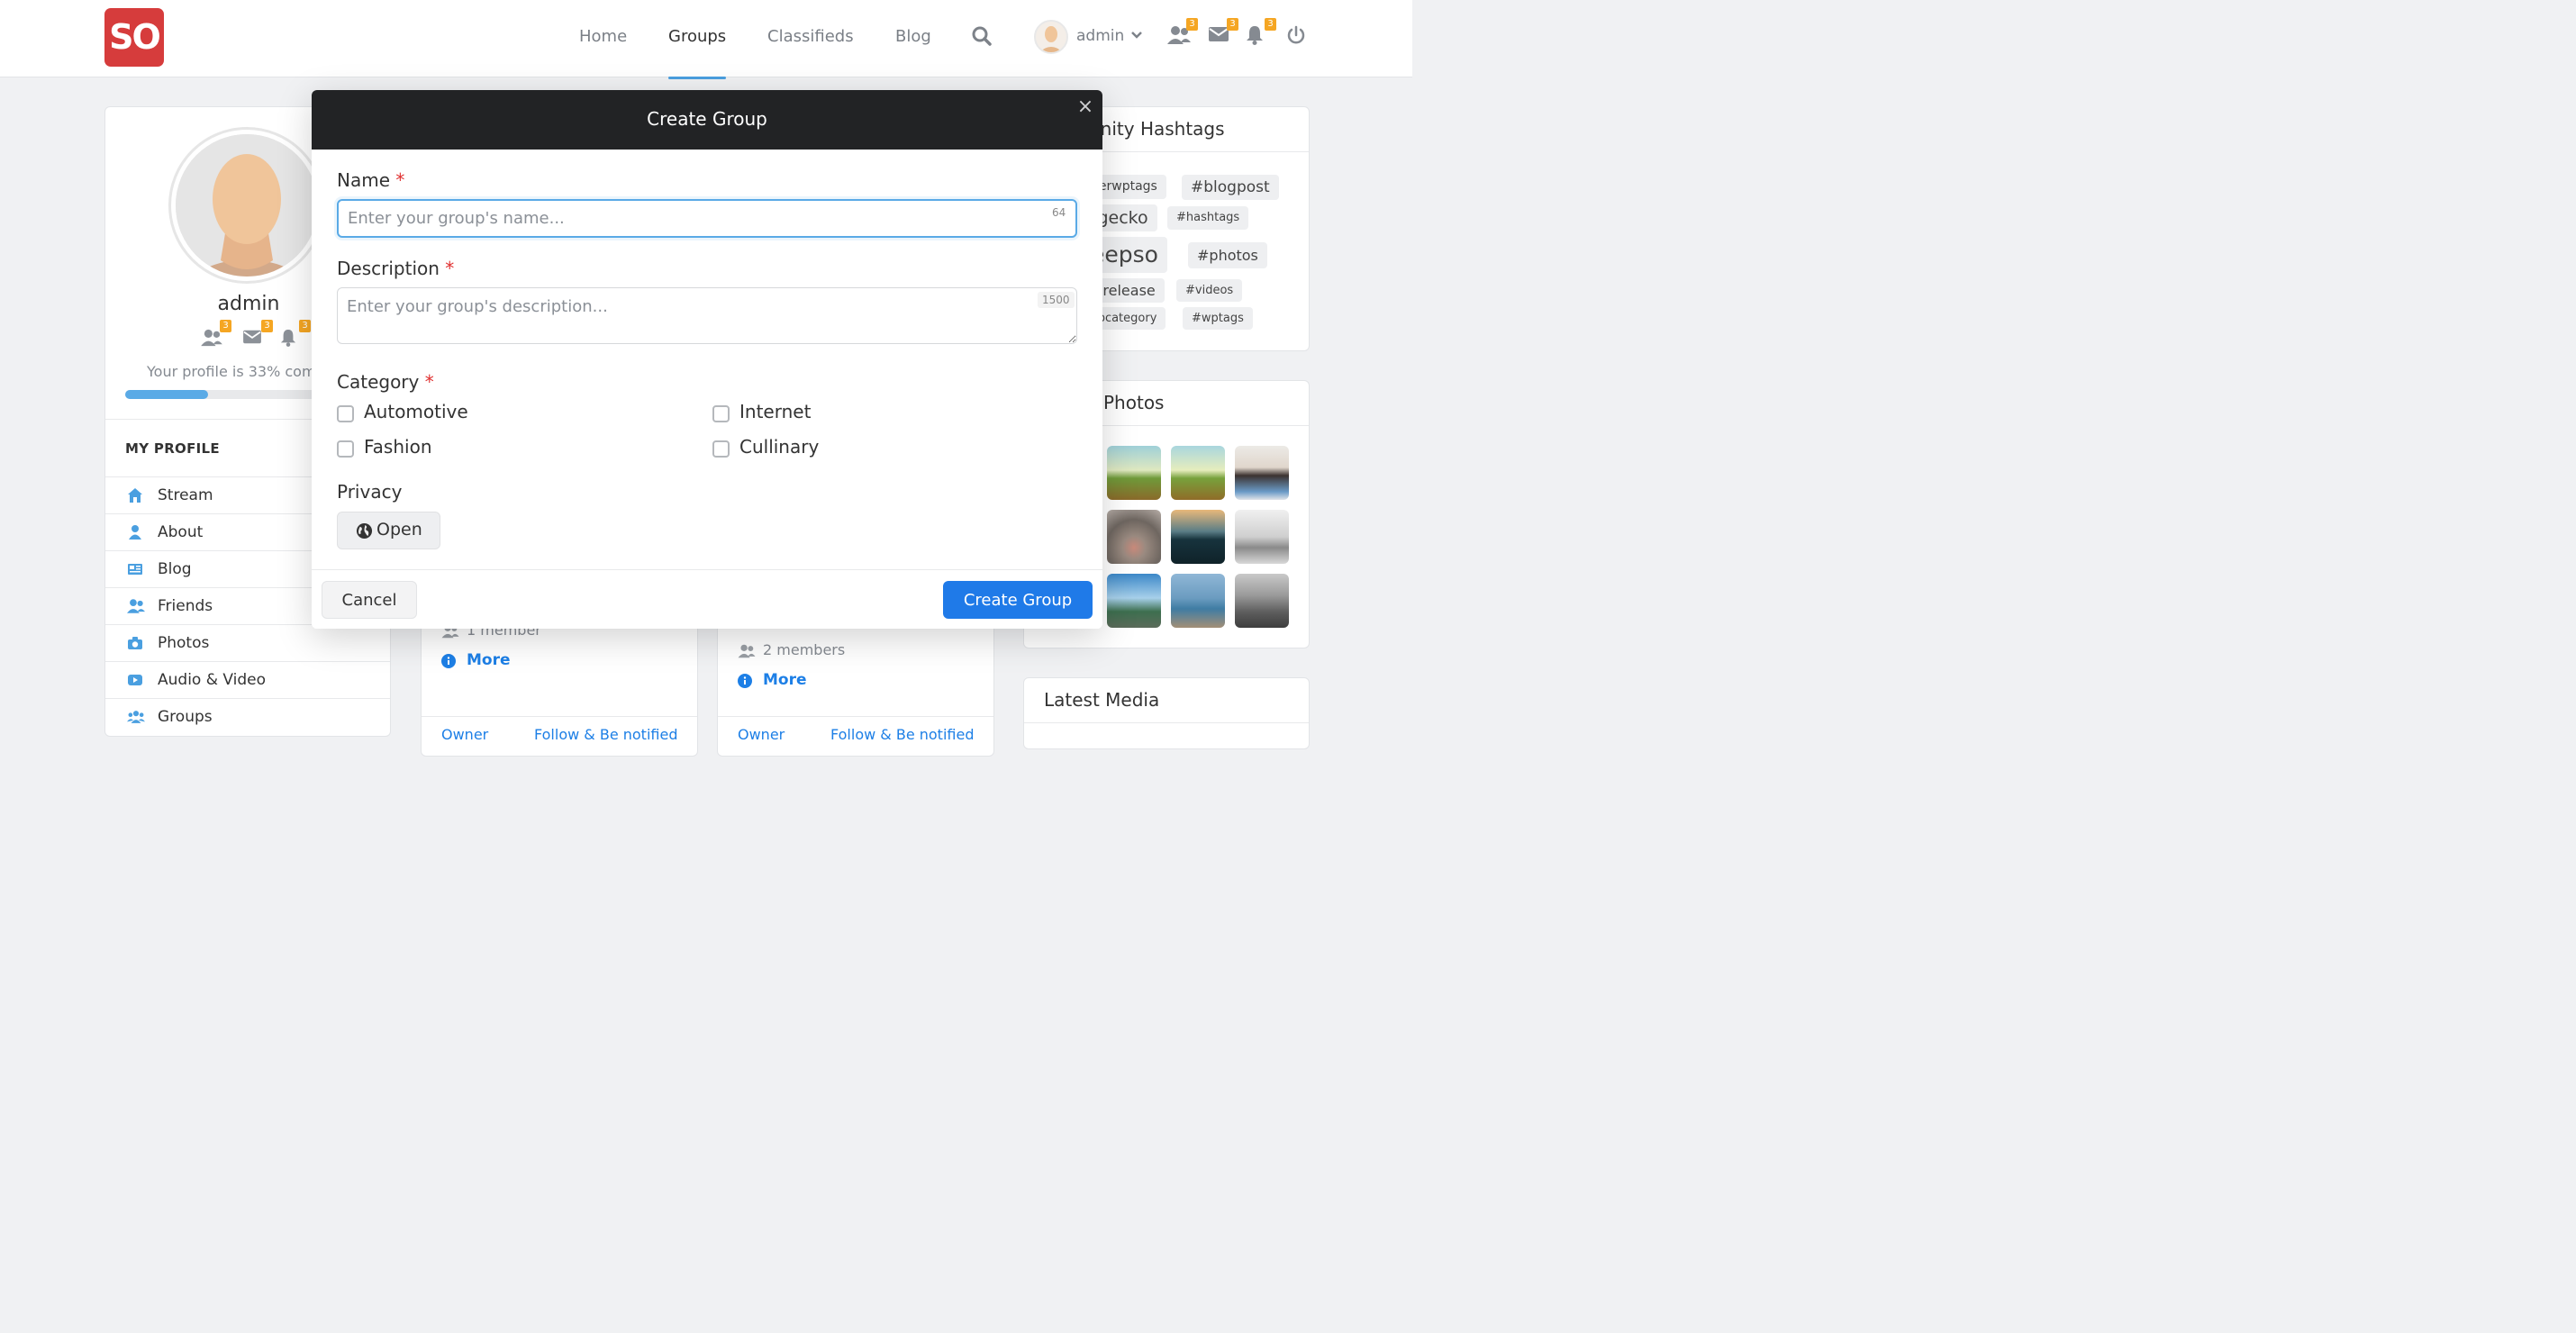 The width and height of the screenshot is (2576, 1333). I want to click on modal-header: Create Group ×, so click(707, 120).